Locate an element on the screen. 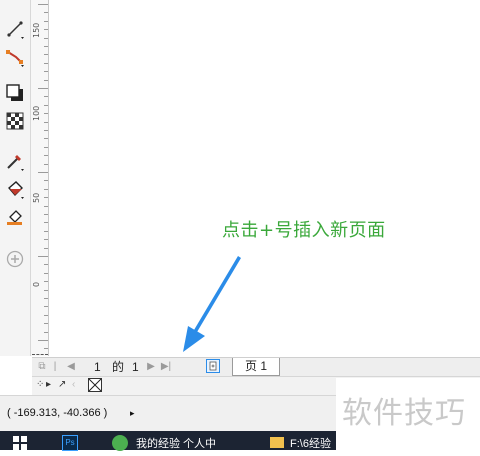 This screenshot has width=480, height=456. chevron-left-icon: ‹ is located at coordinates (73, 384).